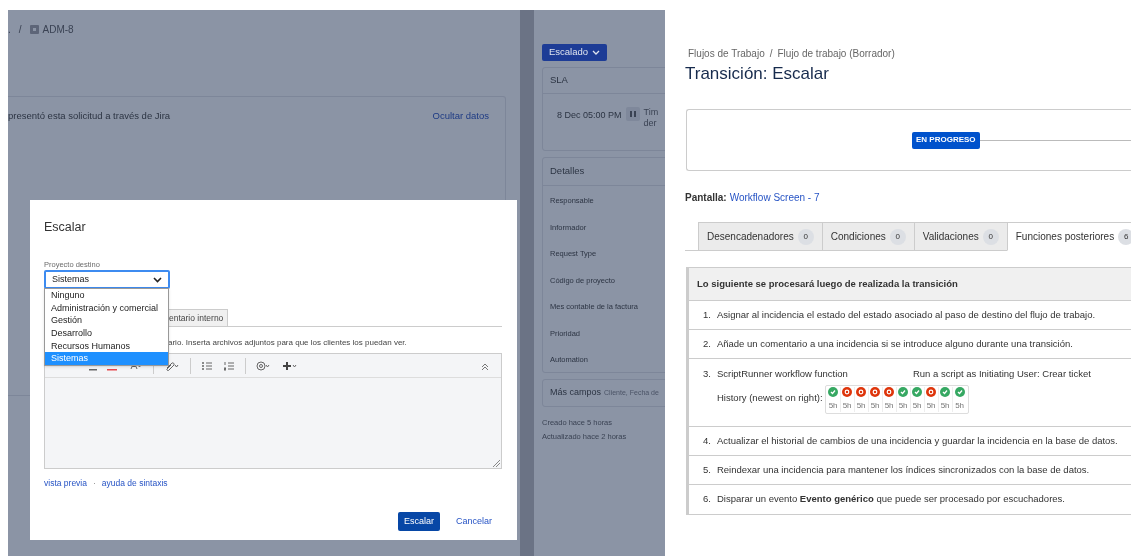 The width and height of the screenshot is (1131, 556). What do you see at coordinates (106, 295) in the screenshot?
I see `dropdown-option: Ninguno` at bounding box center [106, 295].